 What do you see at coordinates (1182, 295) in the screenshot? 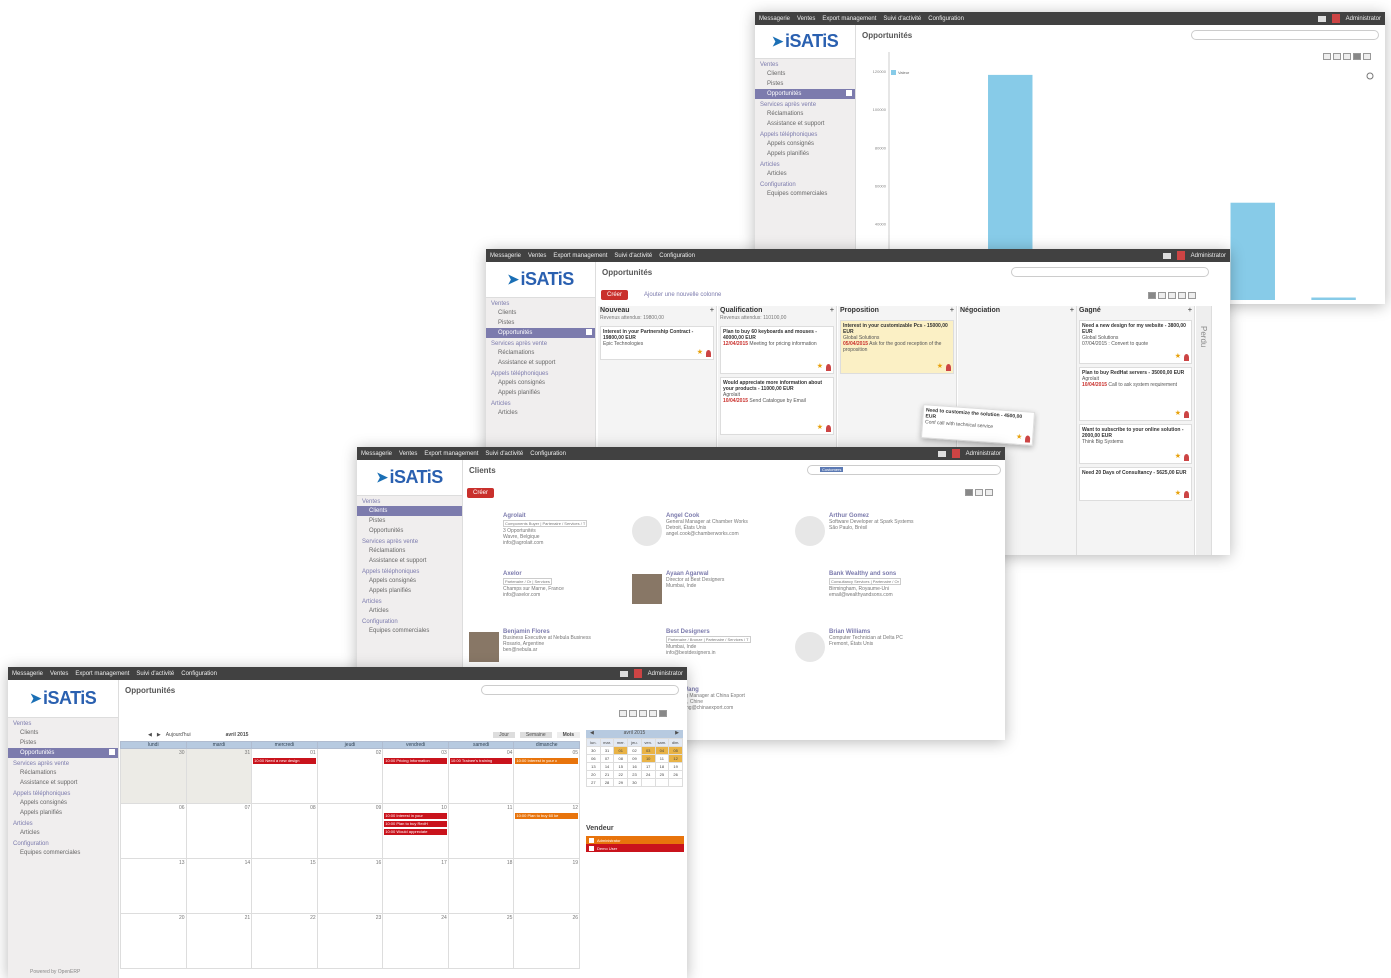
I see `graph-view-button` at bounding box center [1182, 295].